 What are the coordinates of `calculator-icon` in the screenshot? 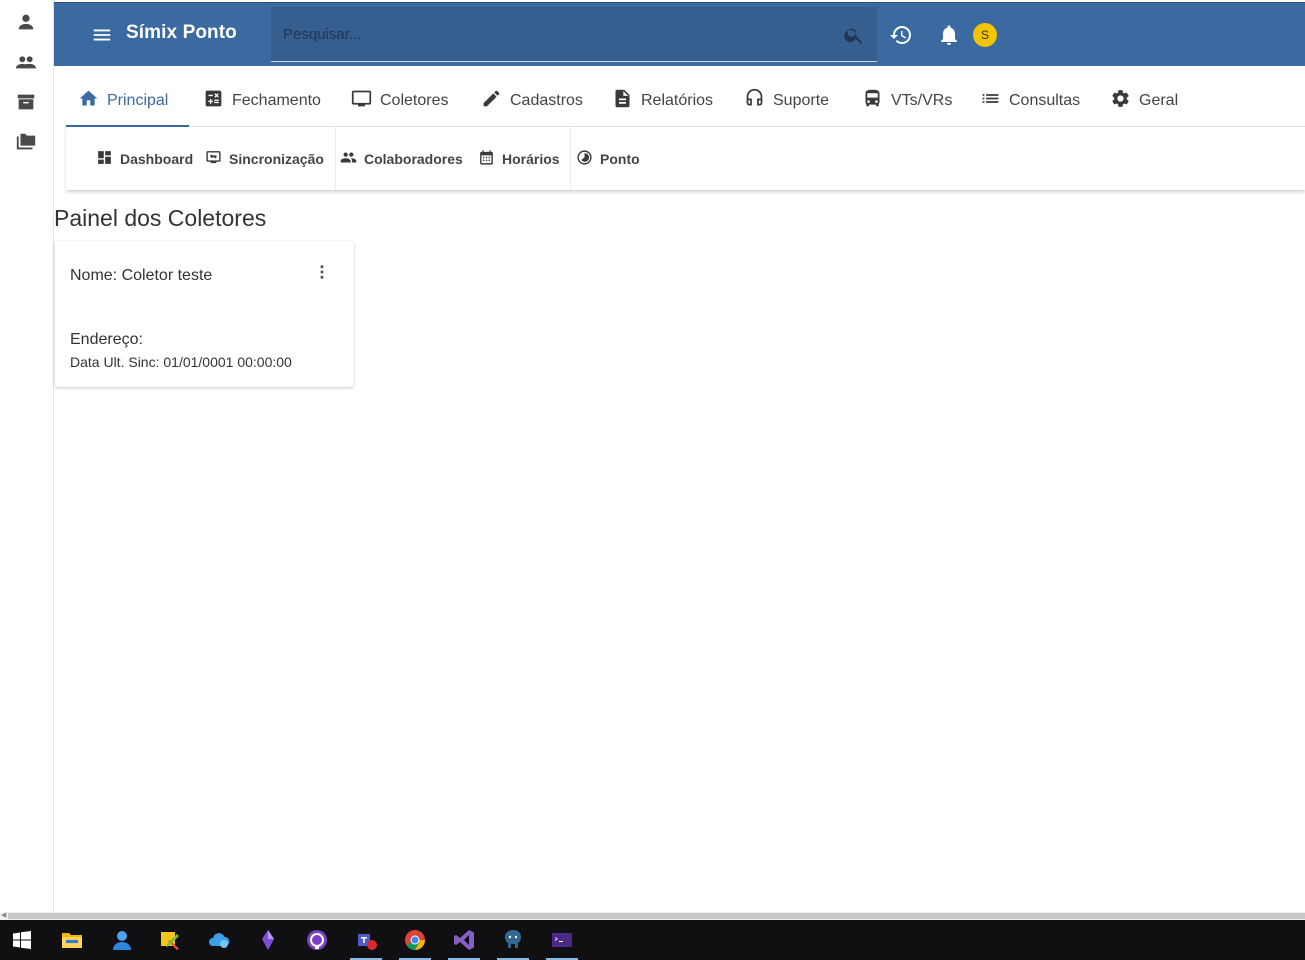 It's located at (213, 101).